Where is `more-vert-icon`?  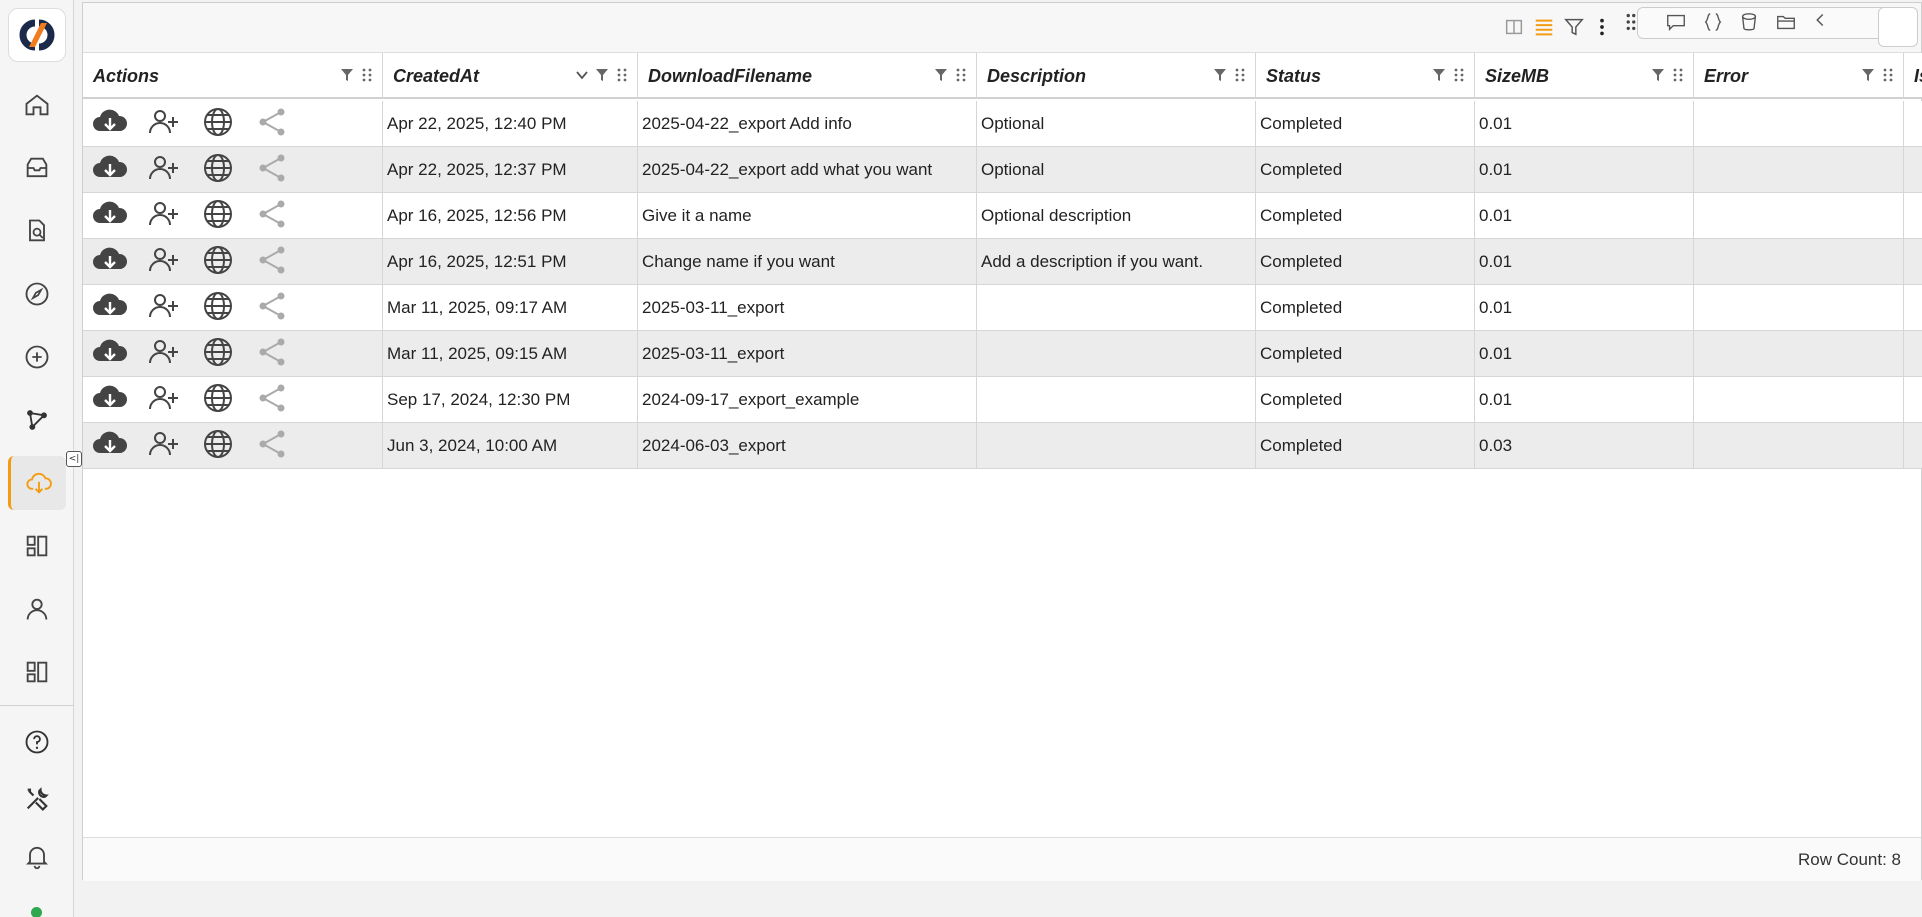
more-vert-icon is located at coordinates (1602, 27).